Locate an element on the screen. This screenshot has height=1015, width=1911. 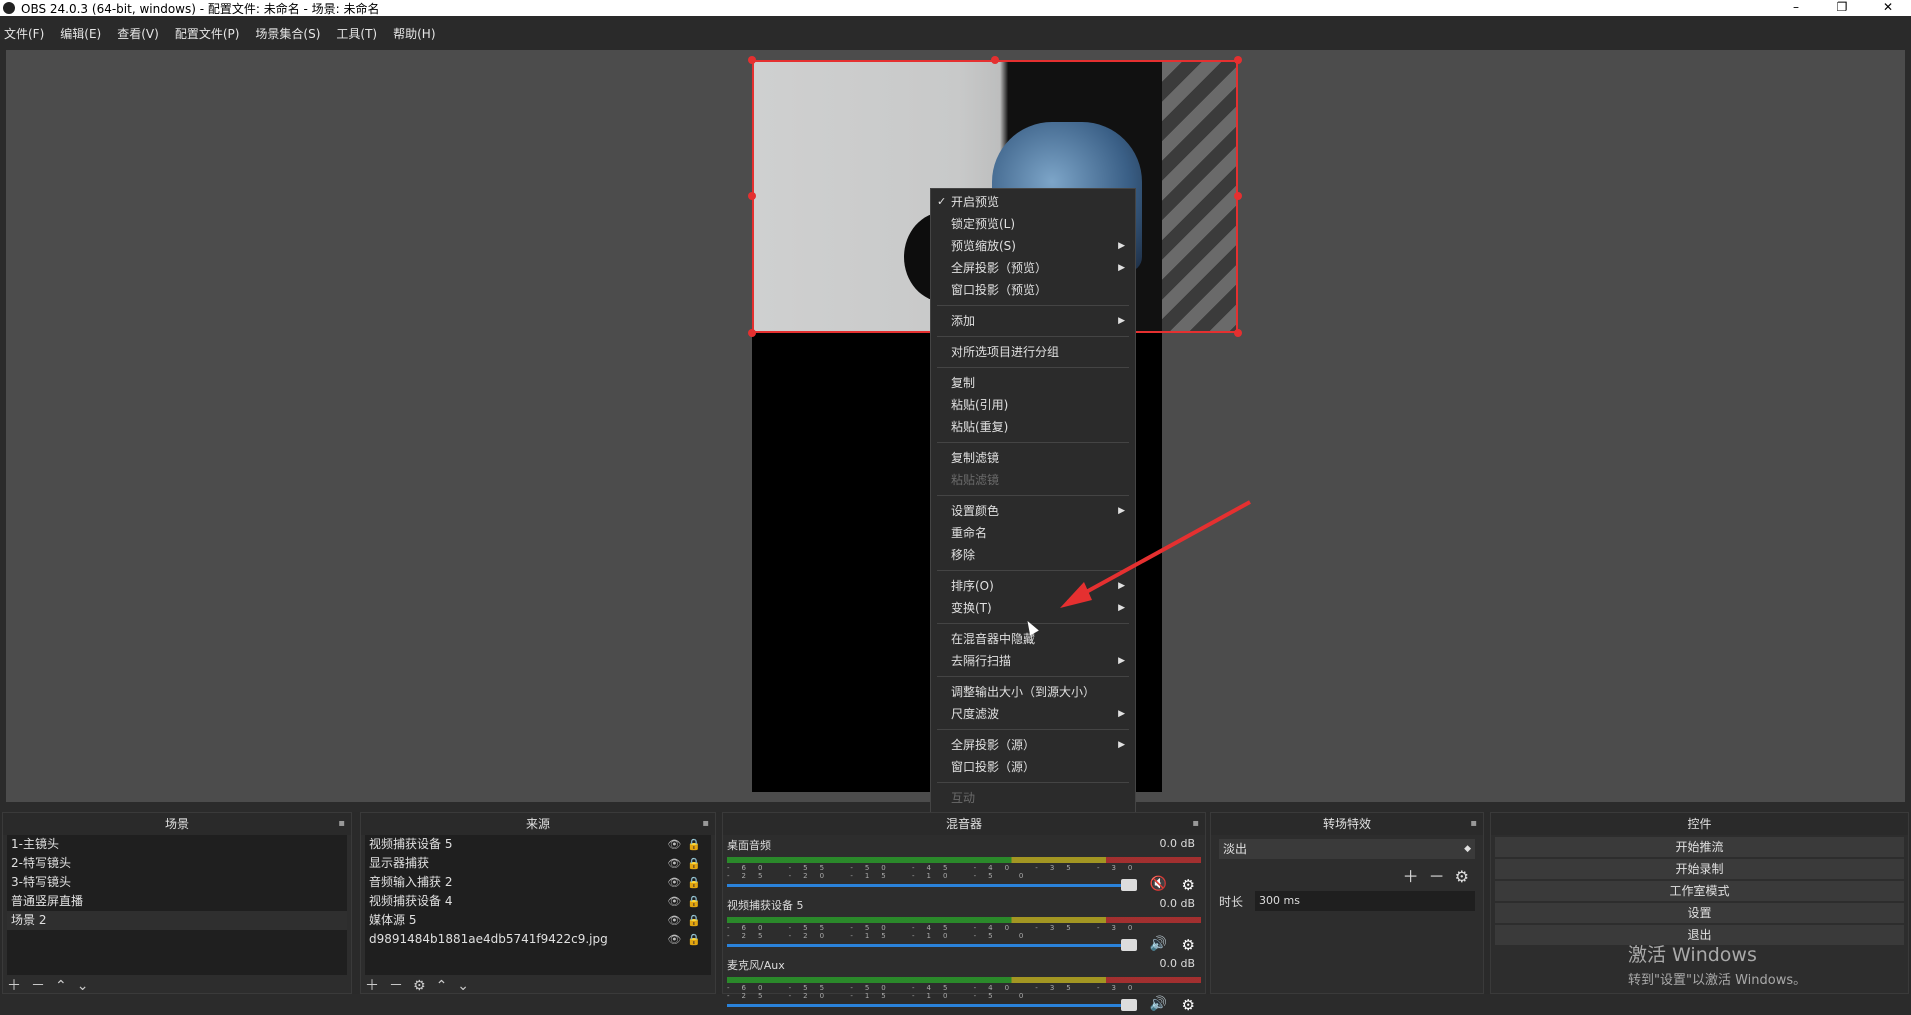
context-menu-item: 全屏投影（预览） ▶ is located at coordinates (1033, 268).